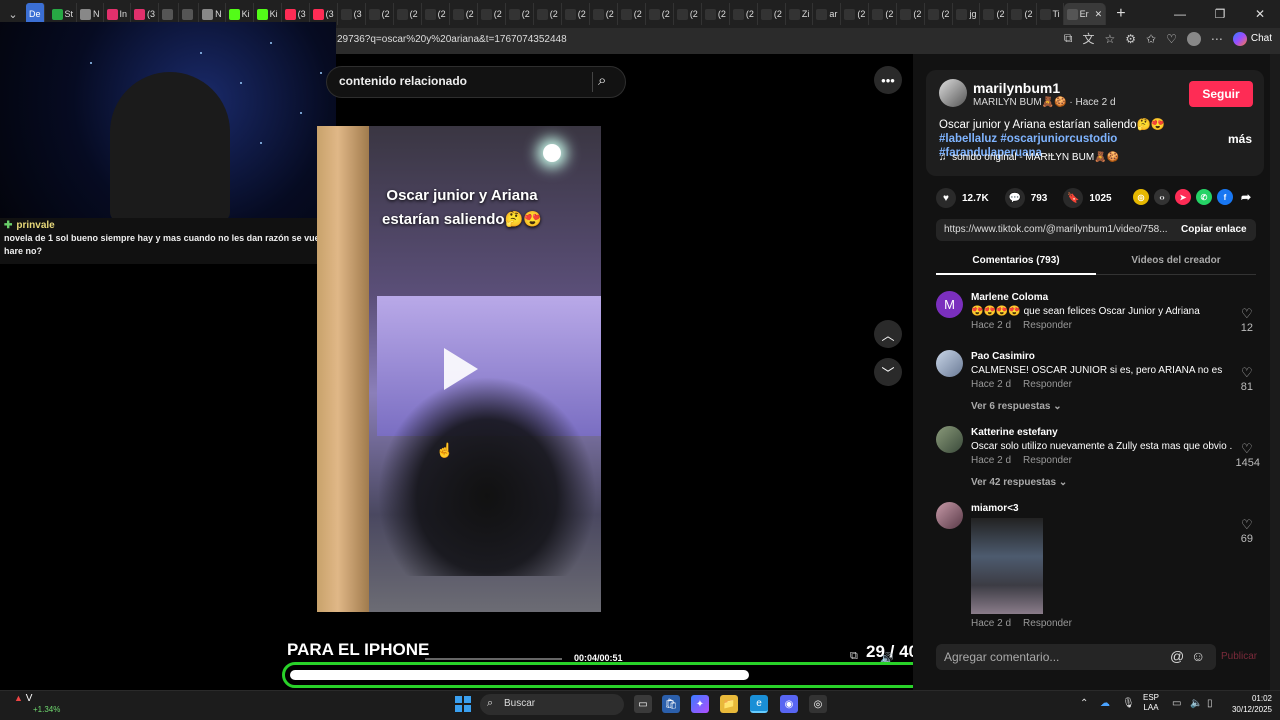 The width and height of the screenshot is (1280, 720). Describe the element at coordinates (168, 120) in the screenshot. I see `pip-stream-video` at that location.